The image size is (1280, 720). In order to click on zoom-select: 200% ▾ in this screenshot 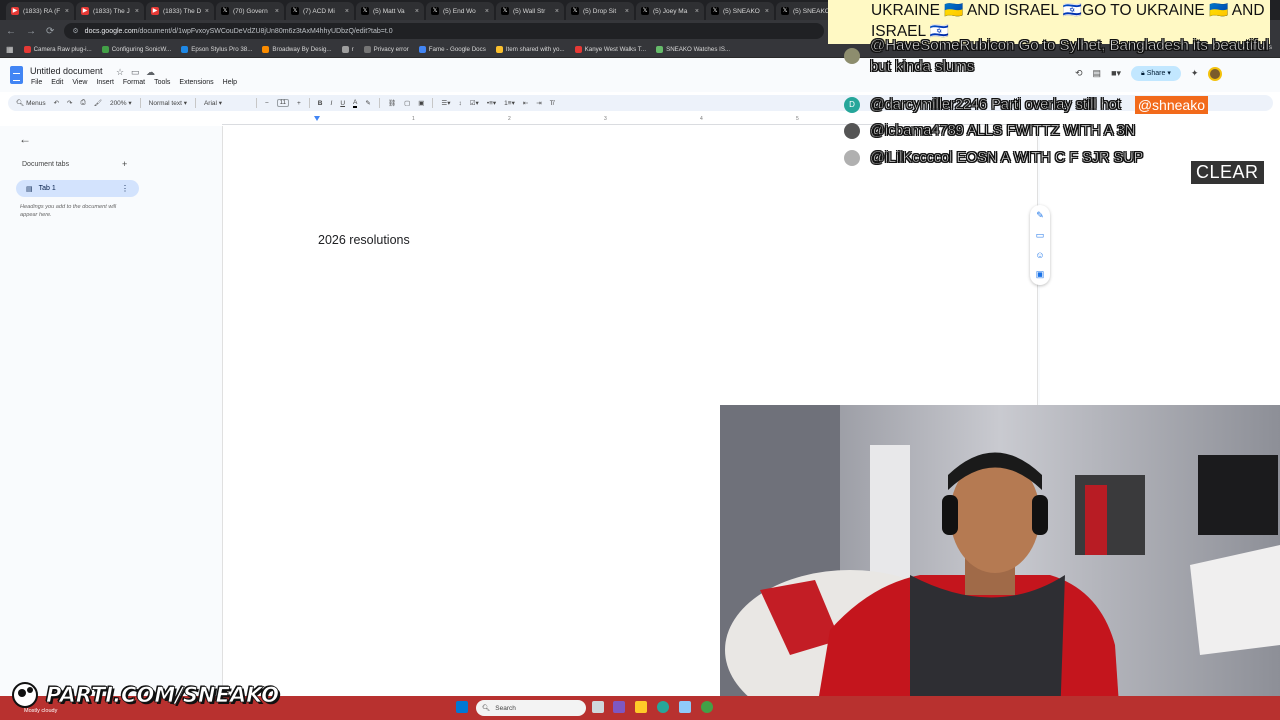, I will do `click(121, 103)`.